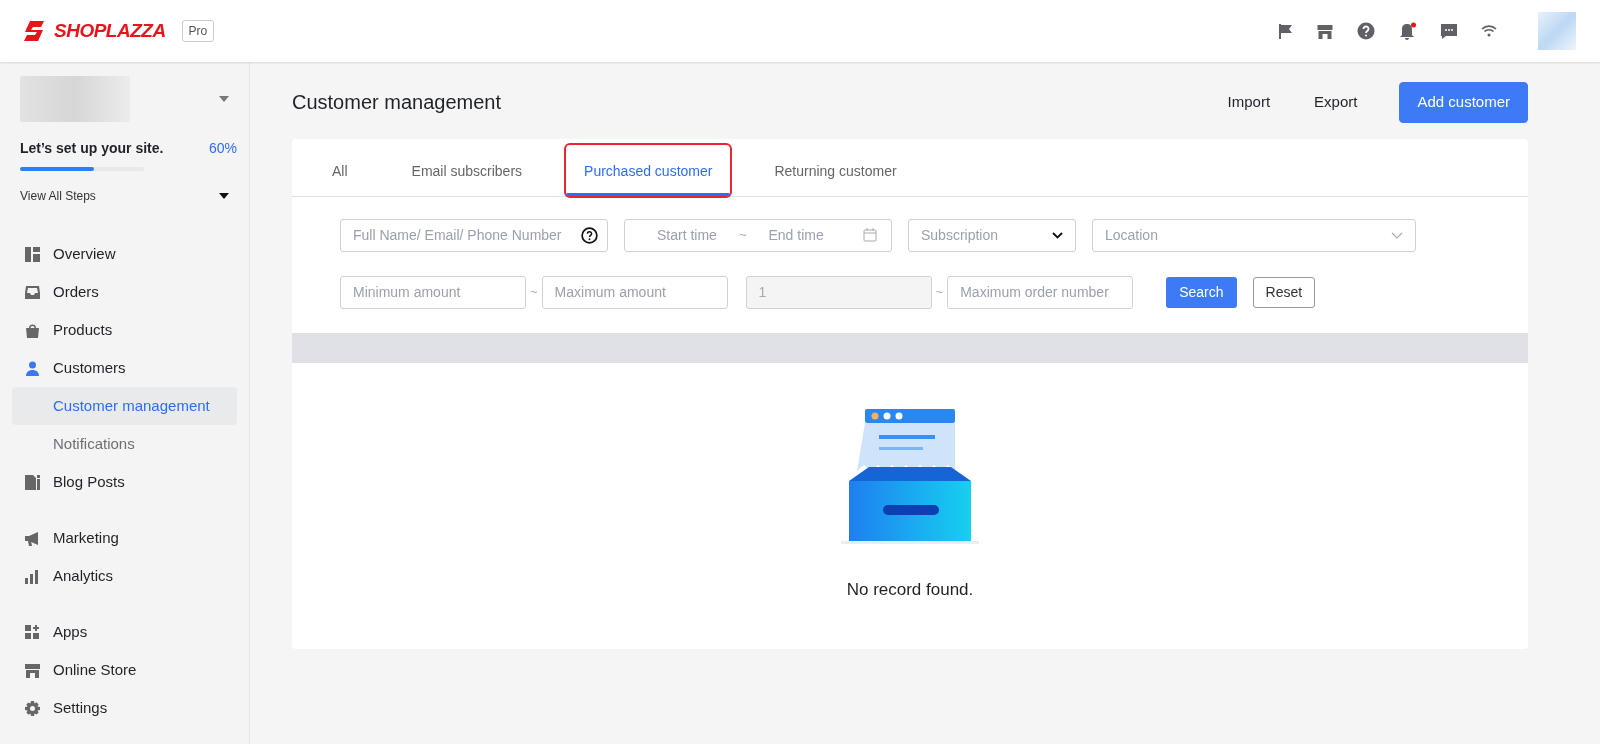 Image resolution: width=1600 pixels, height=744 pixels. Describe the element at coordinates (1284, 292) in the screenshot. I see `reset-button: Reset` at that location.